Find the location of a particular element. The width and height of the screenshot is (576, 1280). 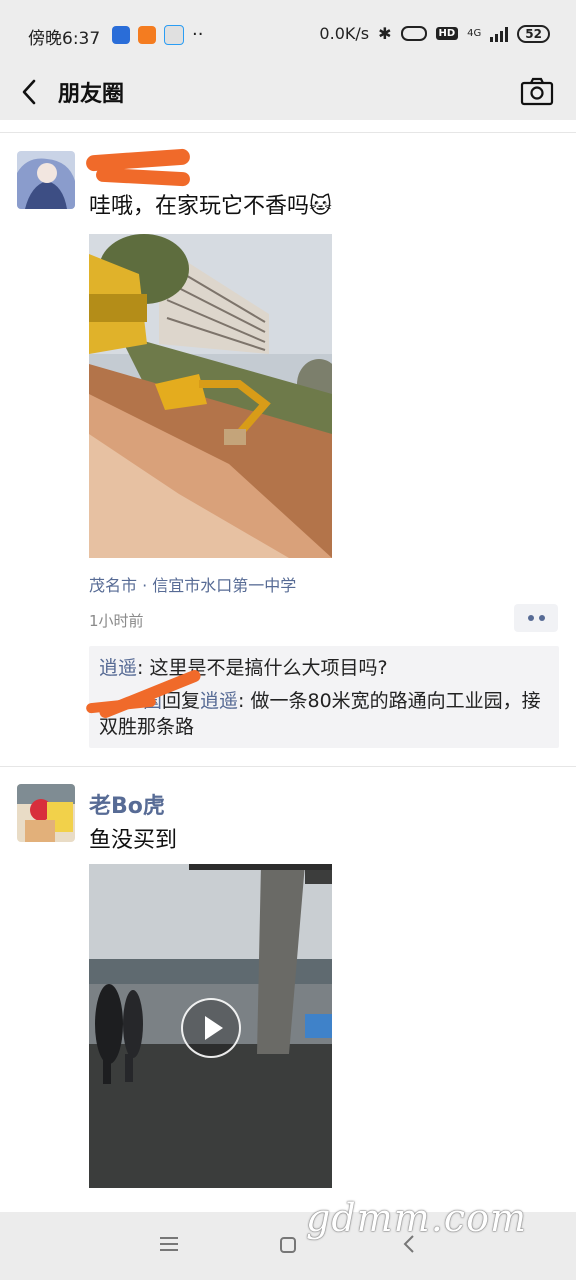

play-icon is located at coordinates (211, 1028).